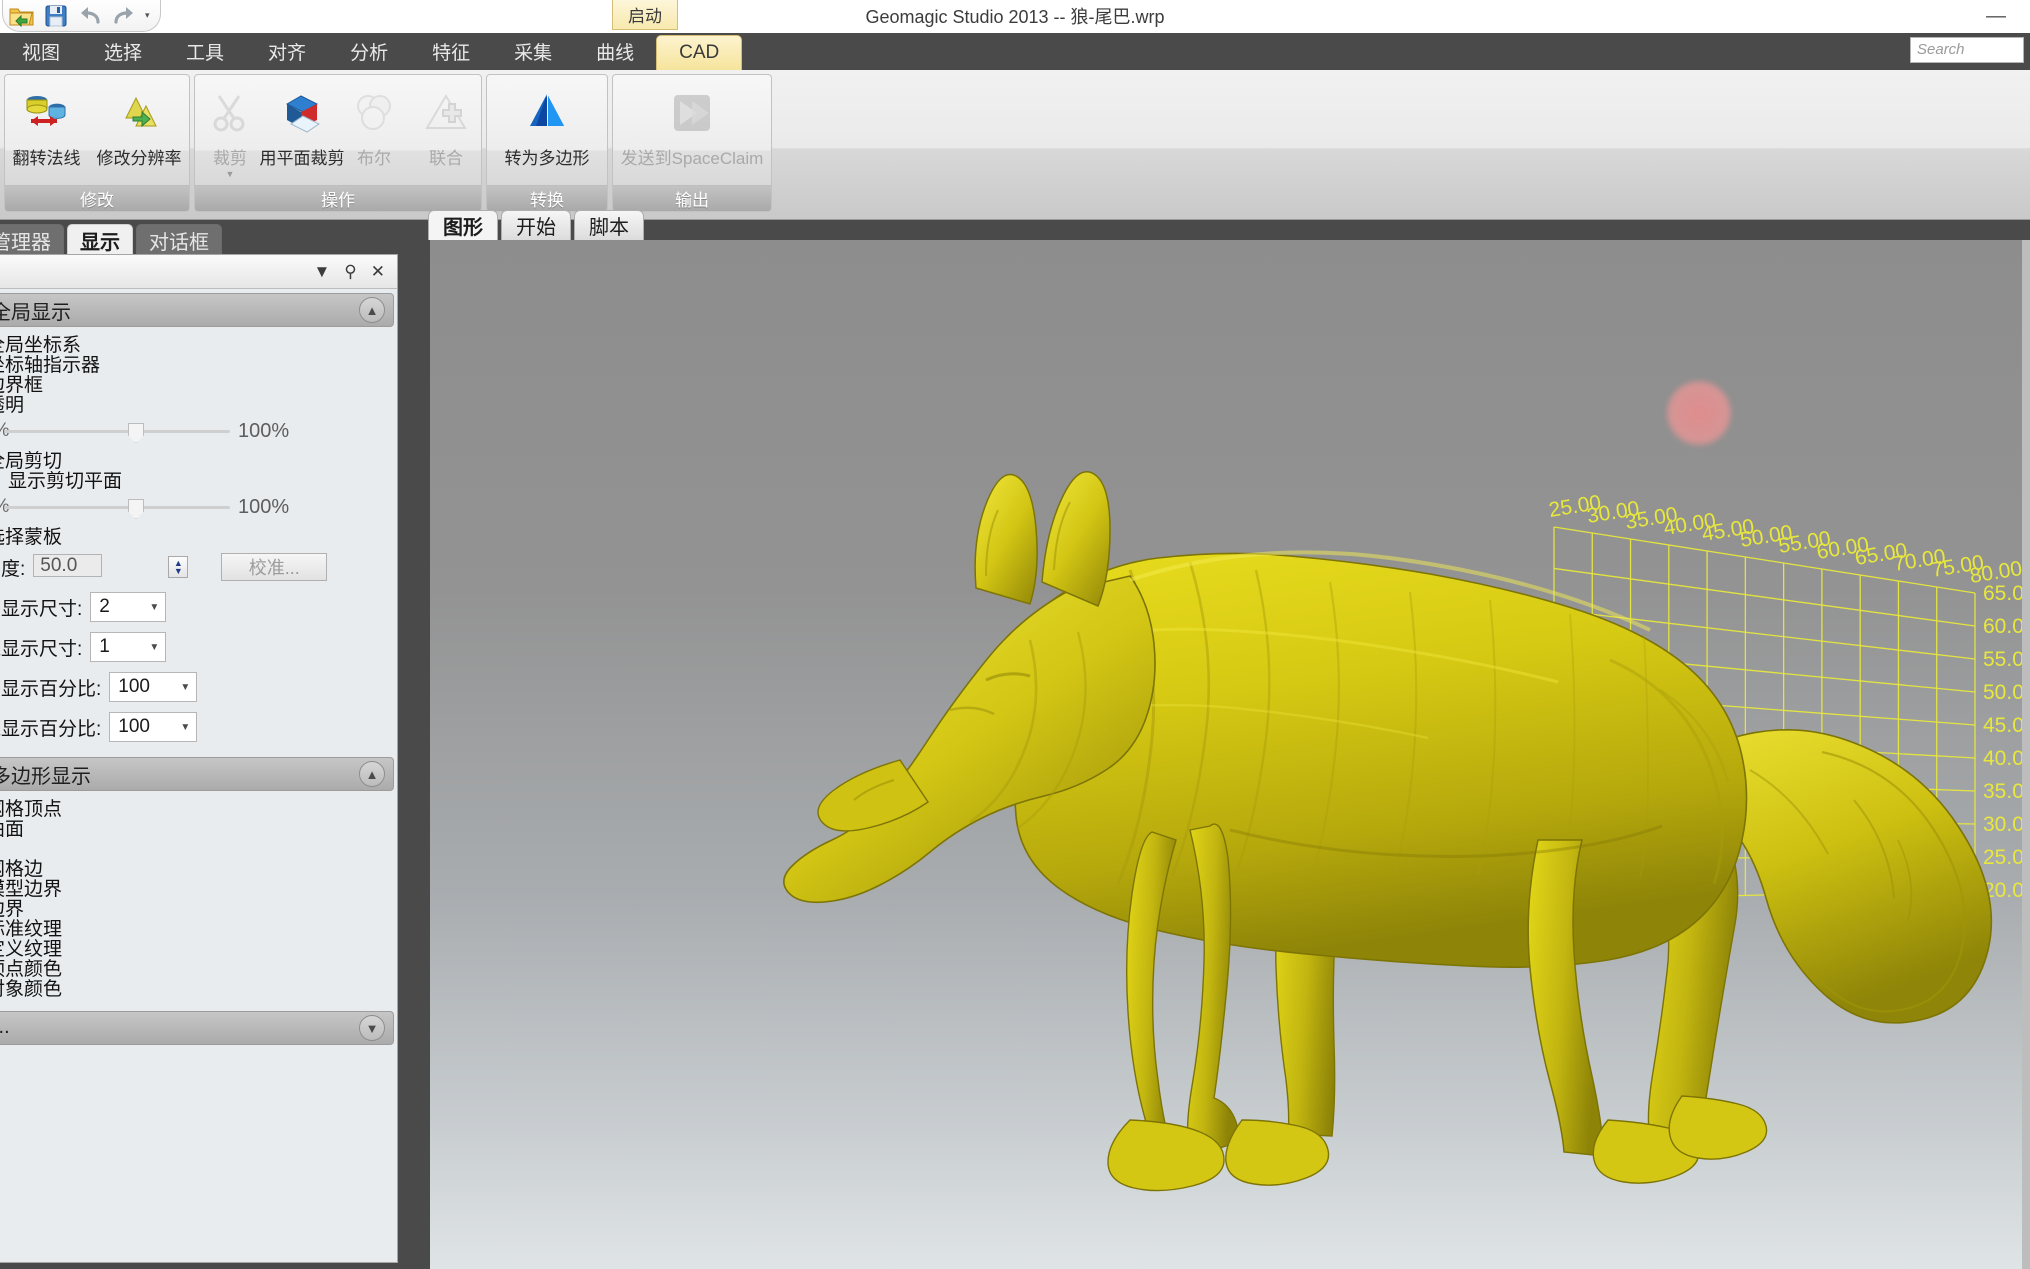 This screenshot has height=1269, width=2030. What do you see at coordinates (51, 689) in the screenshot?
I see `point-percent-label: 点显示百分比:` at bounding box center [51, 689].